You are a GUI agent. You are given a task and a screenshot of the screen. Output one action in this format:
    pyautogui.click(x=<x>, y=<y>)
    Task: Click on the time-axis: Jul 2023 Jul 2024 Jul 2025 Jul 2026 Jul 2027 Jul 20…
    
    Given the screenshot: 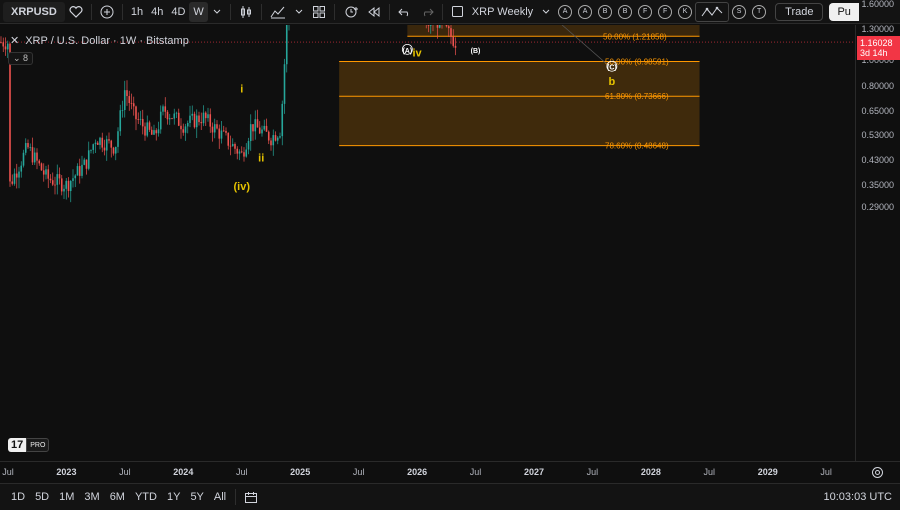 What is the action you would take?
    pyautogui.click(x=450, y=472)
    